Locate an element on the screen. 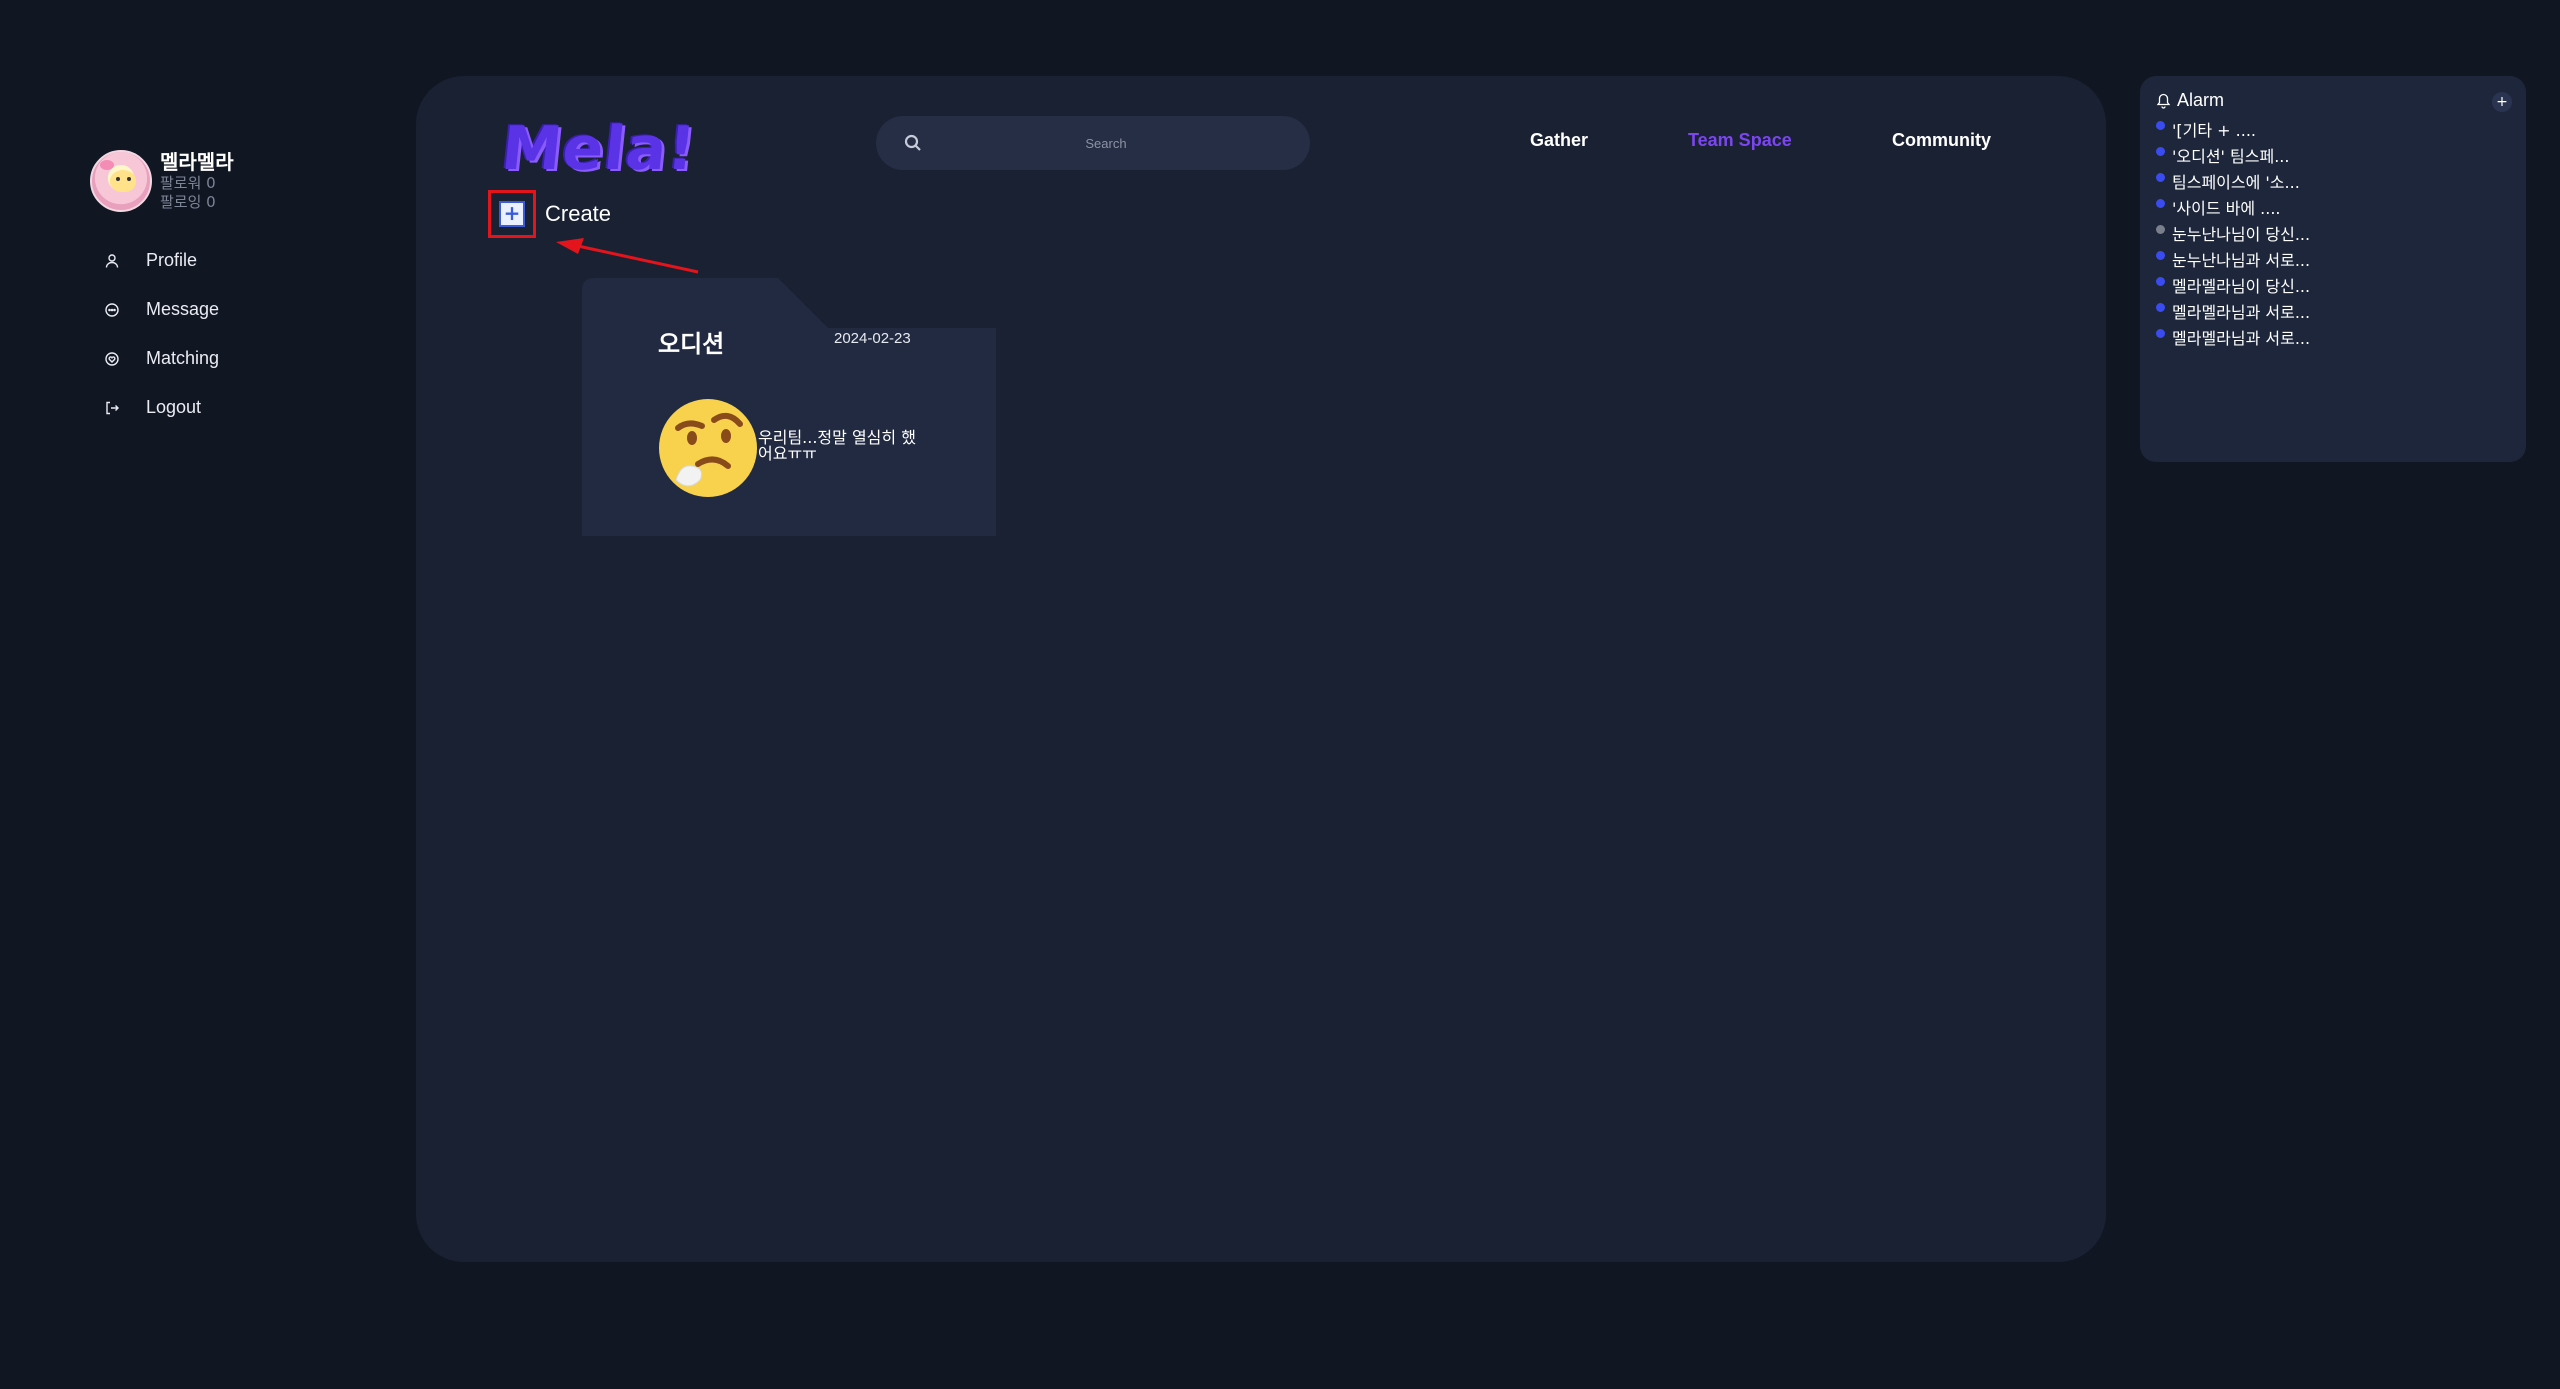 The image size is (2560, 1389). person-icon is located at coordinates (112, 260).